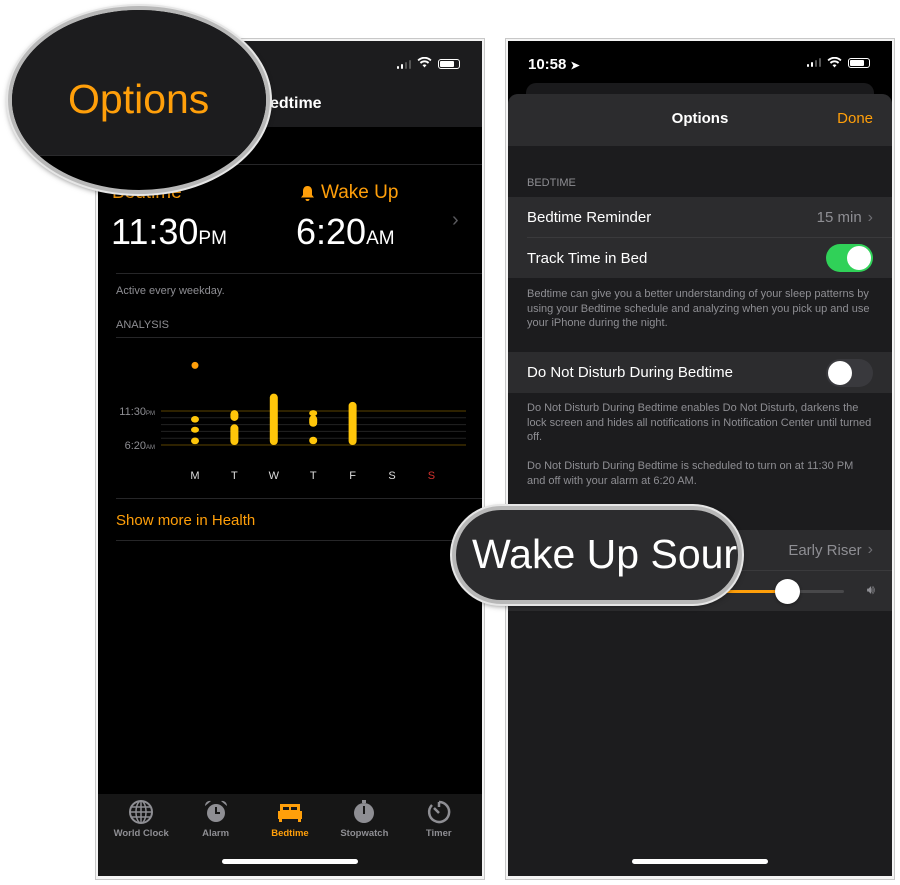 The width and height of the screenshot is (900, 885). What do you see at coordinates (212, 238) in the screenshot?
I see `bedtime-ampm: PM` at bounding box center [212, 238].